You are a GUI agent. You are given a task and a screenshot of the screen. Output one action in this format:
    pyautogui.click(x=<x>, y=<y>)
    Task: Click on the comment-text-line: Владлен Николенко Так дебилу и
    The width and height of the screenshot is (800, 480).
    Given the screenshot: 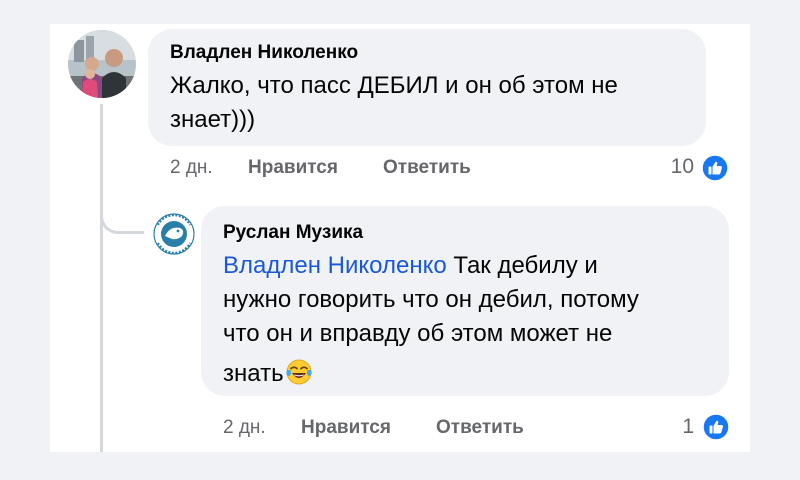 What is the action you would take?
    pyautogui.click(x=410, y=266)
    